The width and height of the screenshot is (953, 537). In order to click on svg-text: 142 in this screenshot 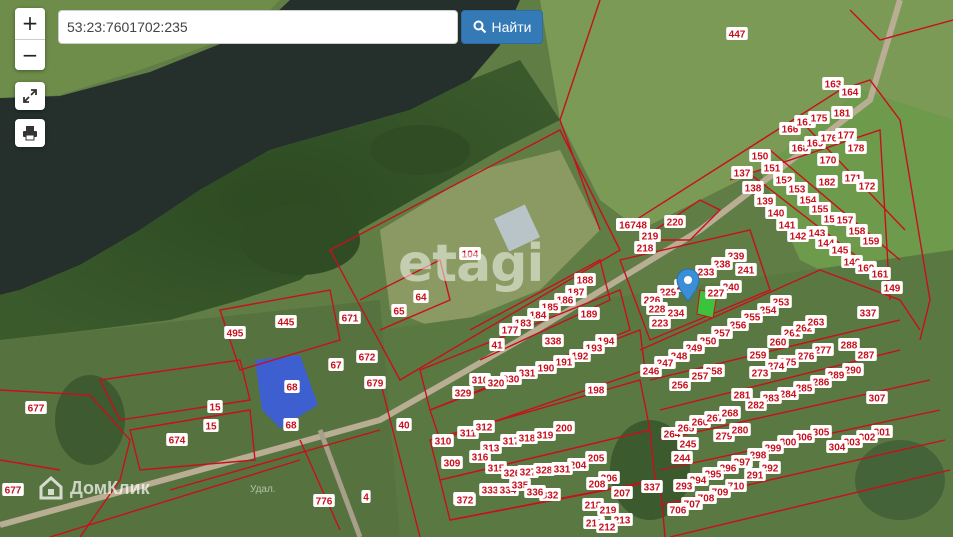, I will do `click(798, 237)`.